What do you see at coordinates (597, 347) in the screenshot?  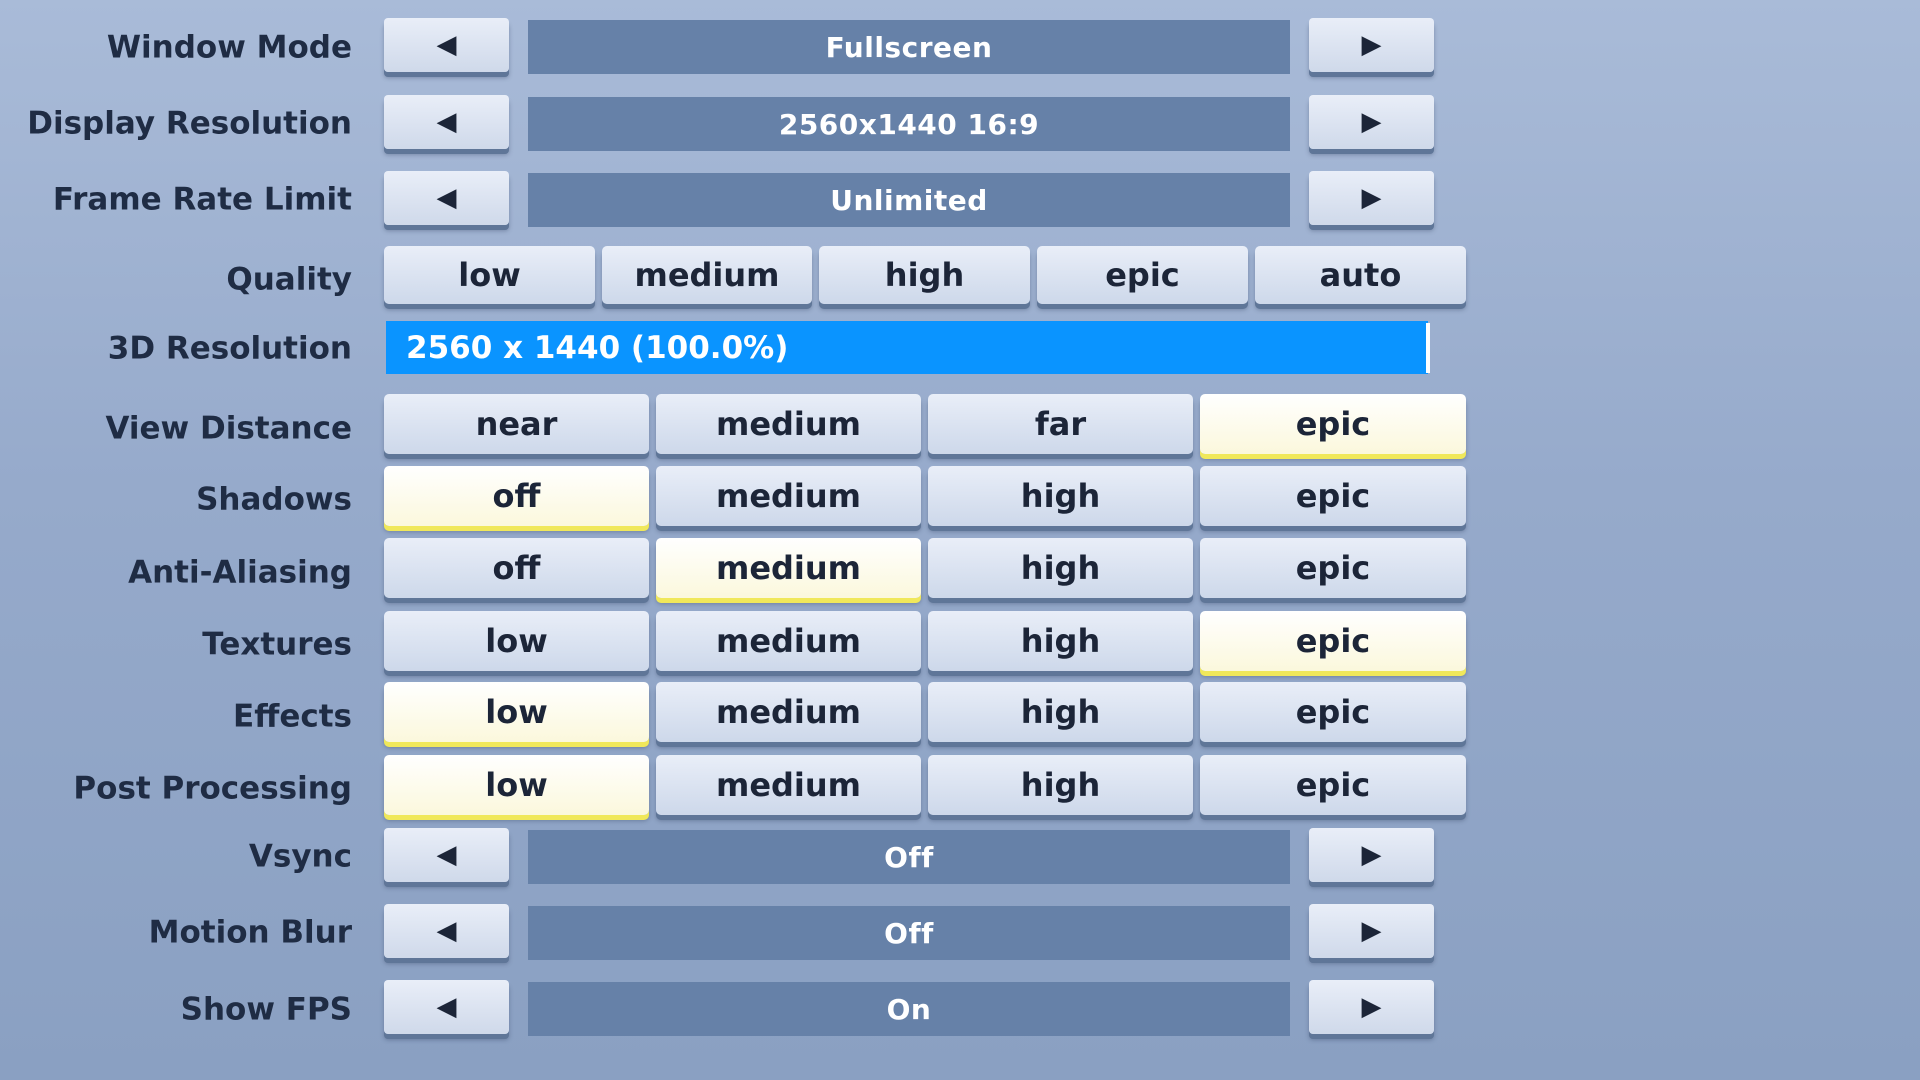 I see `resolution-3d-value: 2560 x 1440 (100.0%)` at bounding box center [597, 347].